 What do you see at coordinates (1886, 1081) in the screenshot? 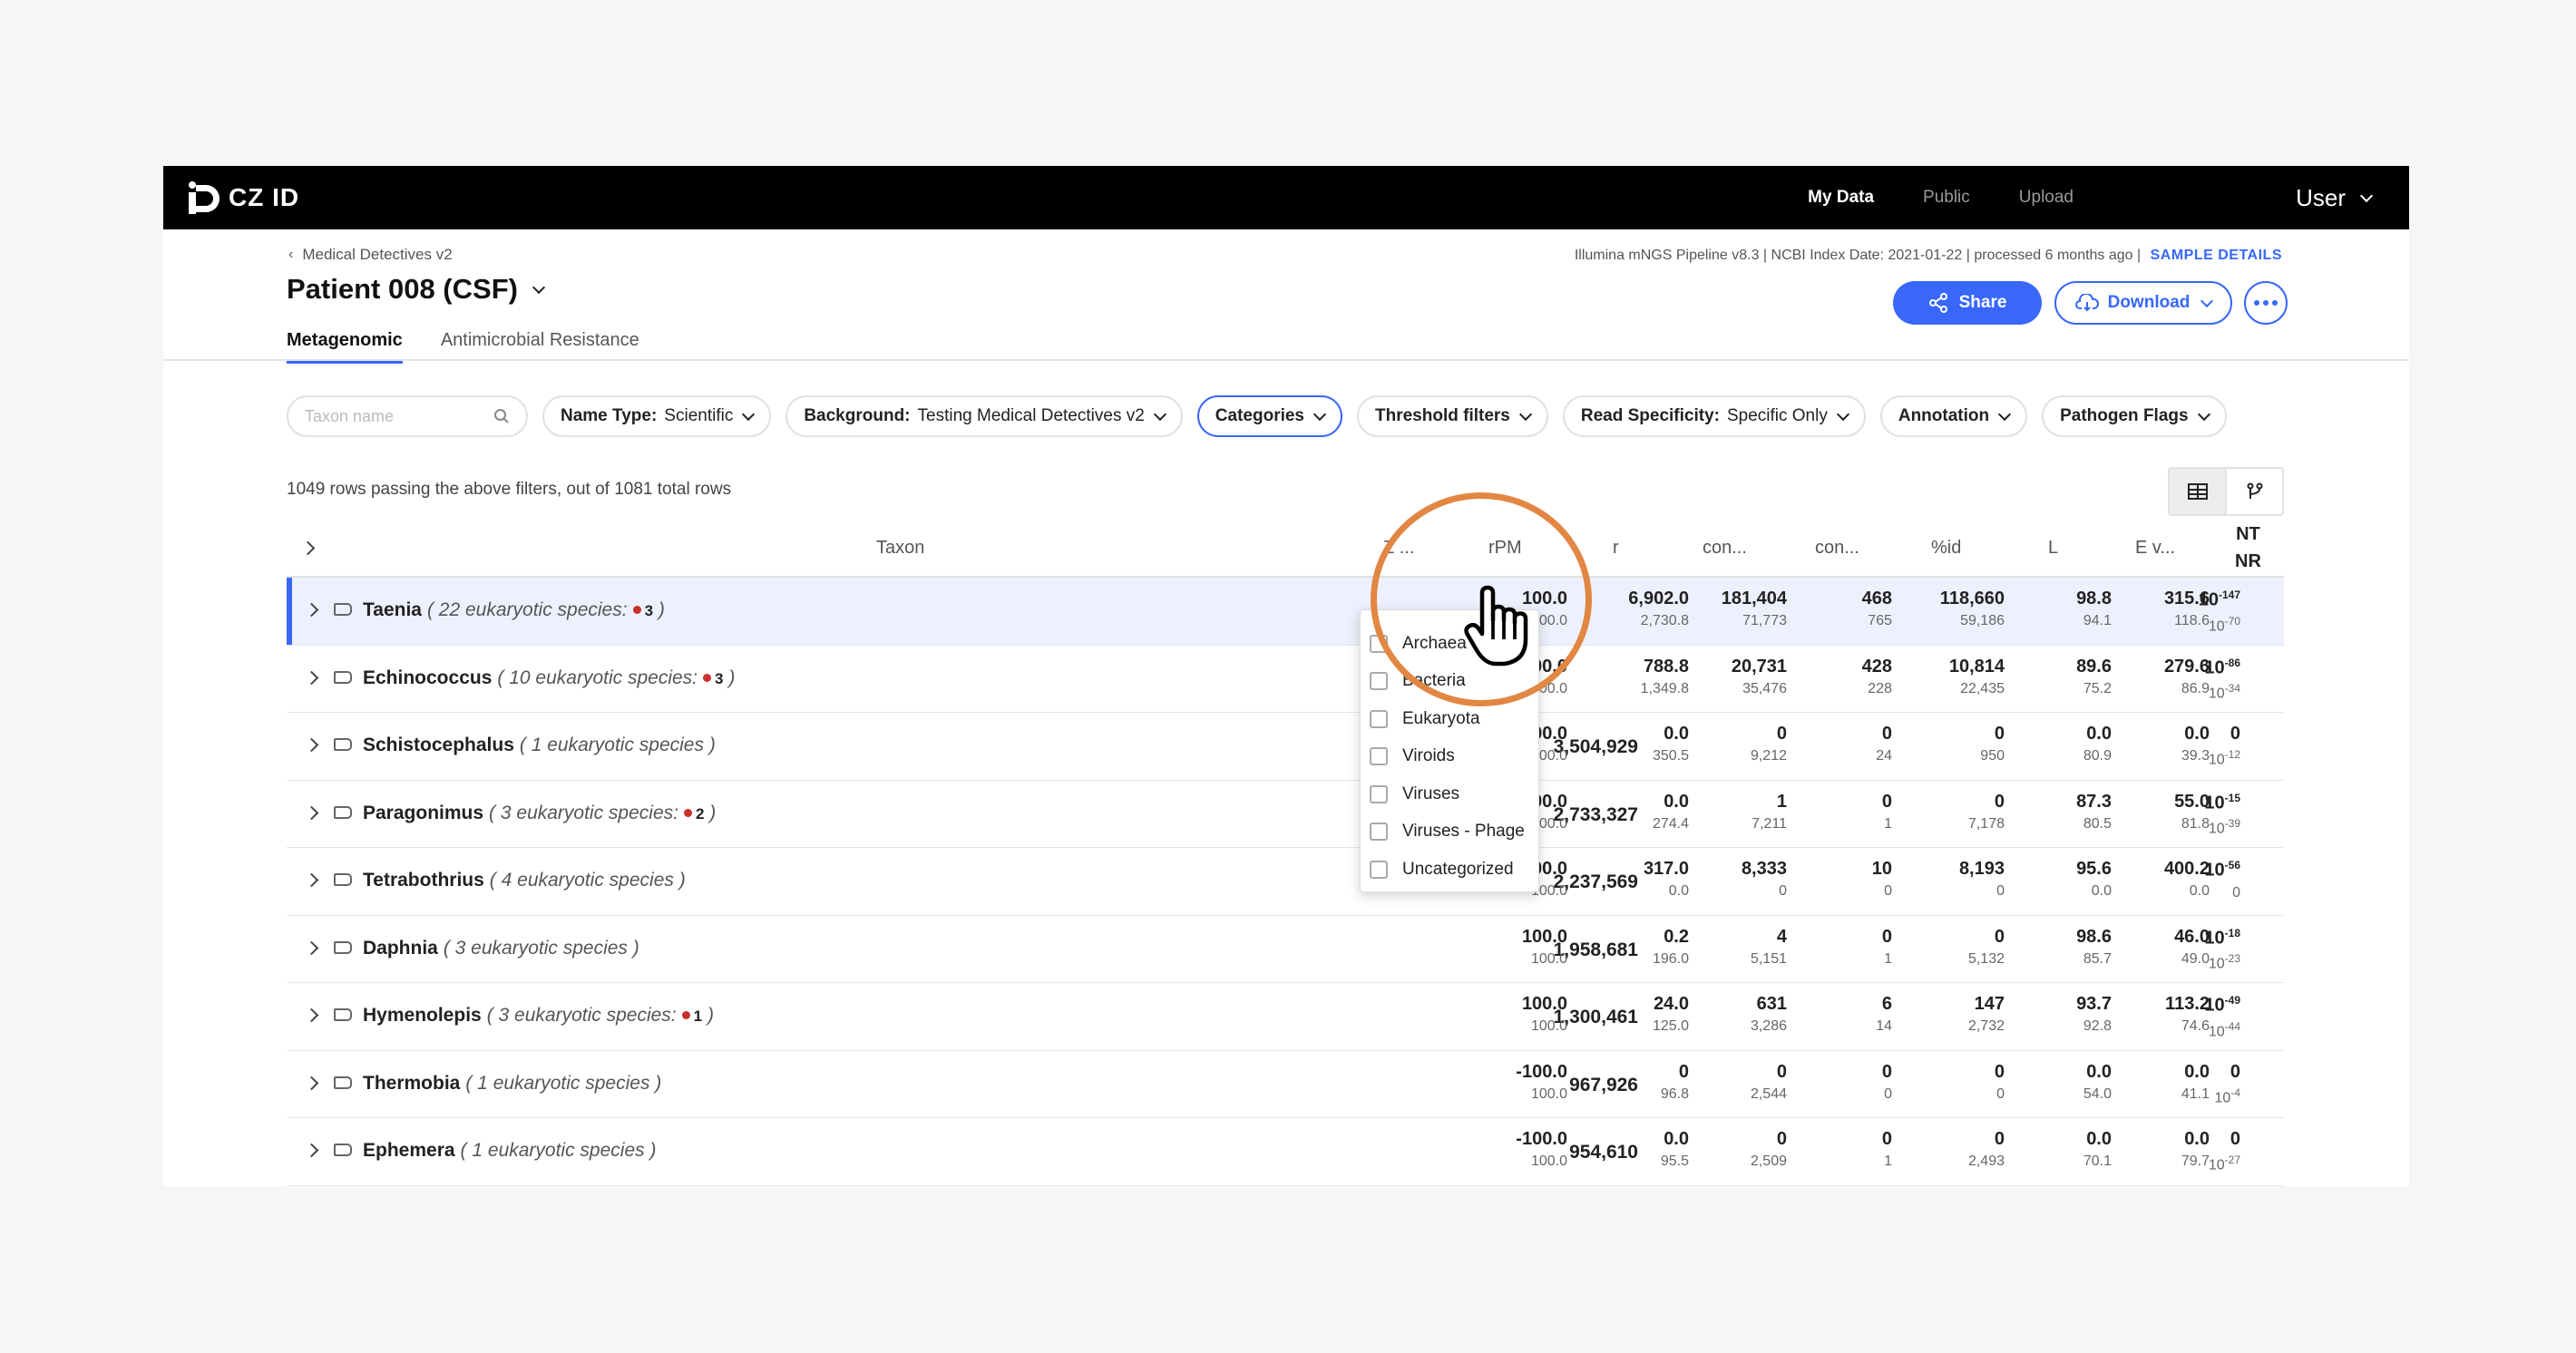
I see `metric-cell-c1: 00` at bounding box center [1886, 1081].